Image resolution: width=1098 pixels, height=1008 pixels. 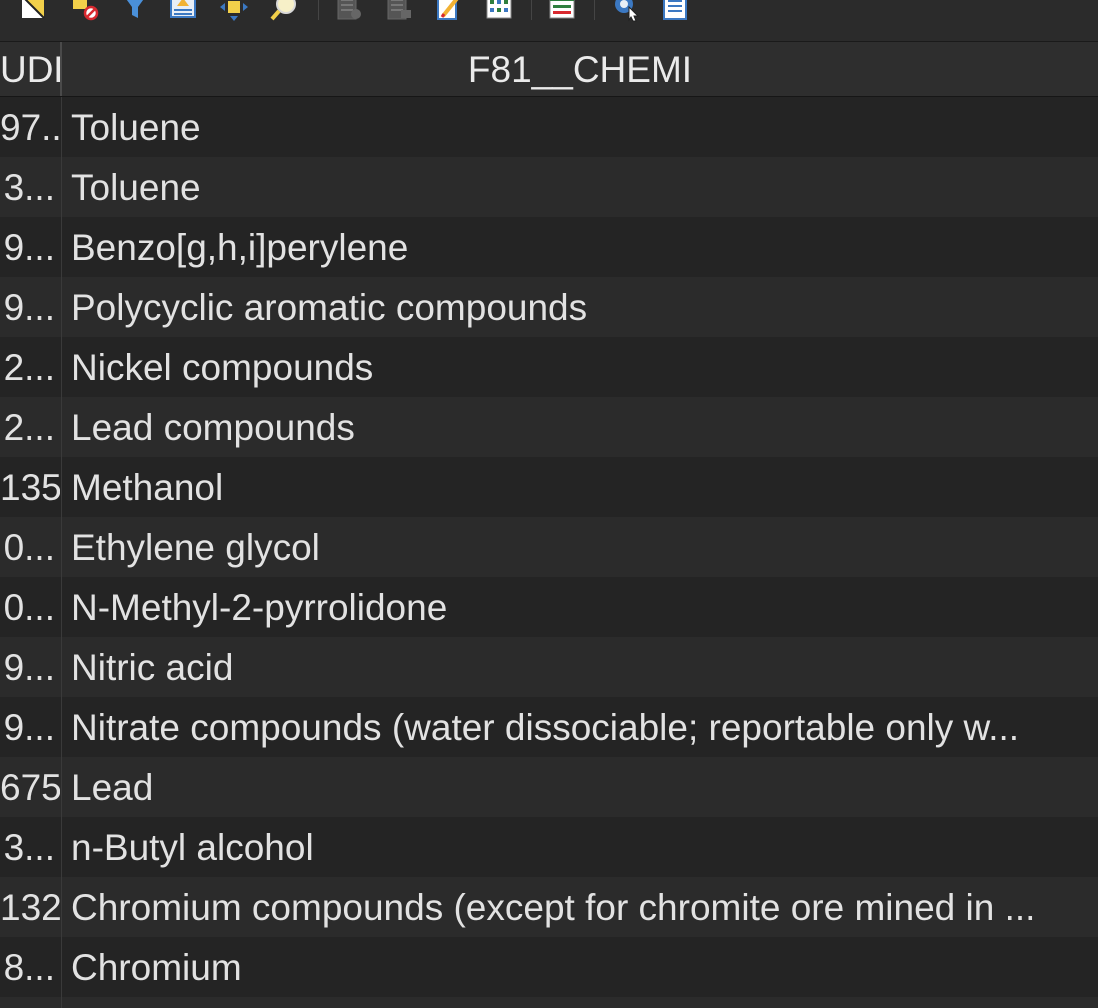 What do you see at coordinates (213, 427) in the screenshot?
I see `cell-chemical: Lead compounds` at bounding box center [213, 427].